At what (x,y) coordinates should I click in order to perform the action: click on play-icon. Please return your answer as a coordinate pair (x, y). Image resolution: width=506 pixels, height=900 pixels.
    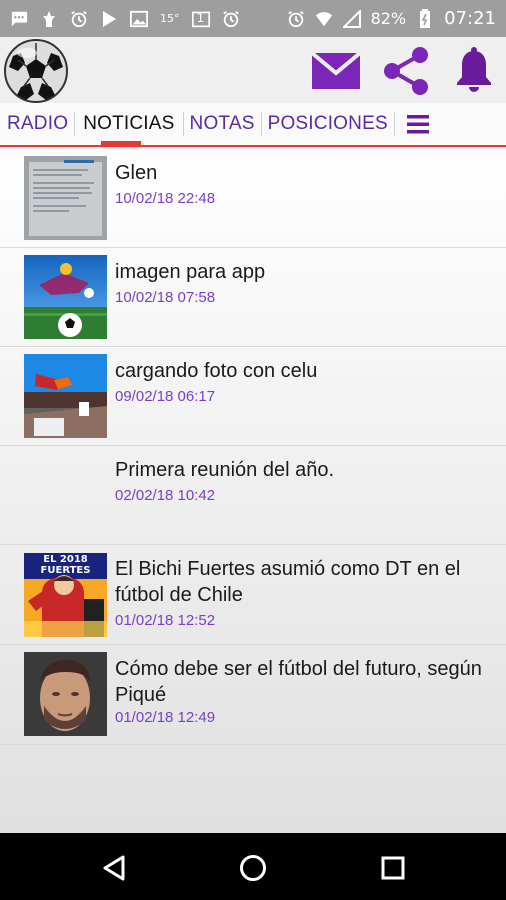
    Looking at the image, I should click on (109, 19).